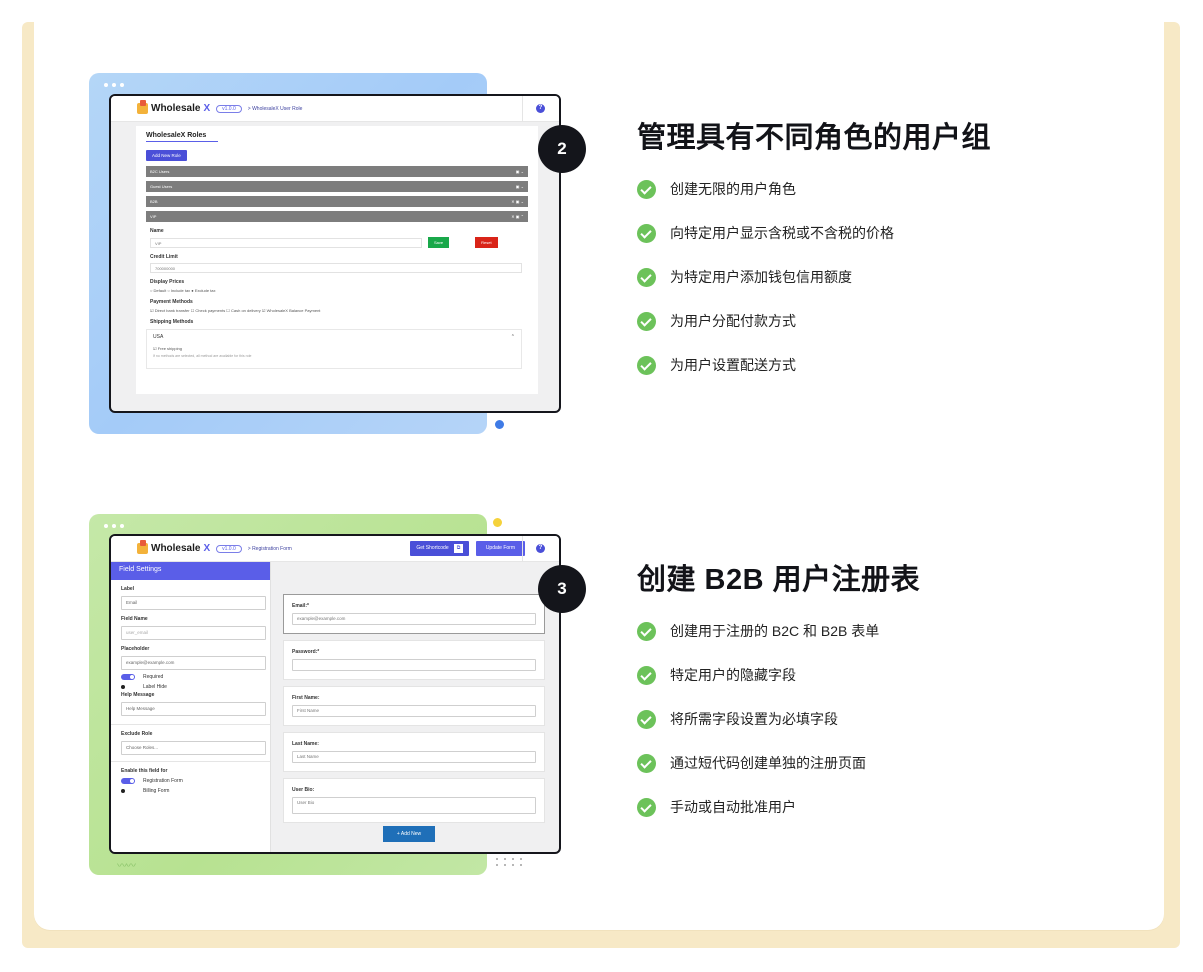  I want to click on user-bio-field-box: User Bio, so click(414, 800).